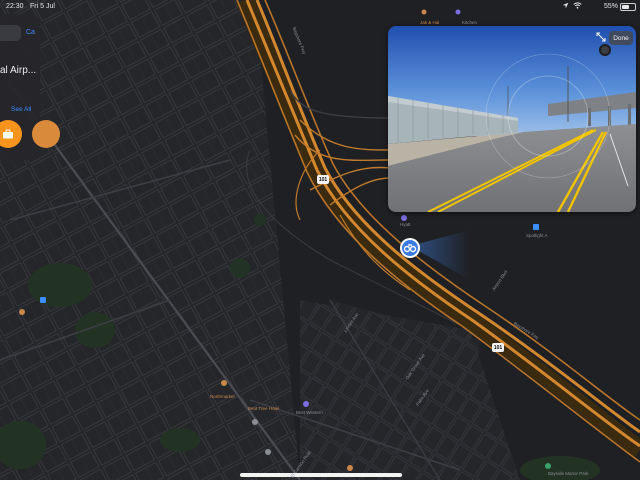  What do you see at coordinates (309, 412) in the screenshot?
I see `poi-label: Best Western` at bounding box center [309, 412].